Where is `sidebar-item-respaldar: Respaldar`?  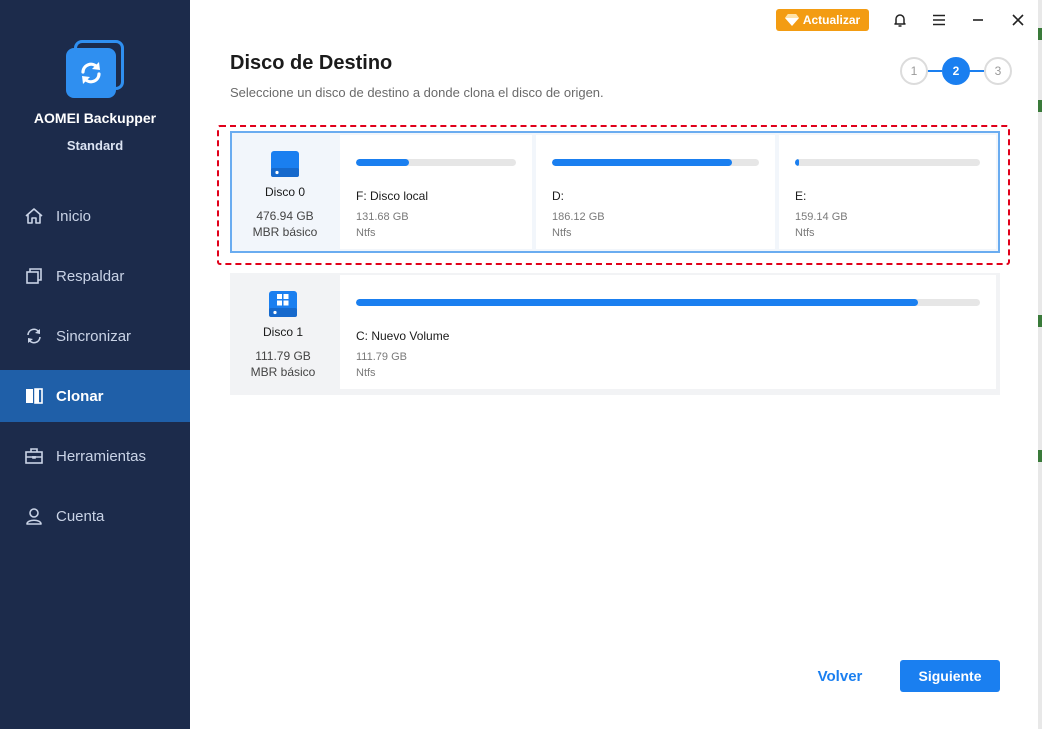 sidebar-item-respaldar: Respaldar is located at coordinates (95, 276).